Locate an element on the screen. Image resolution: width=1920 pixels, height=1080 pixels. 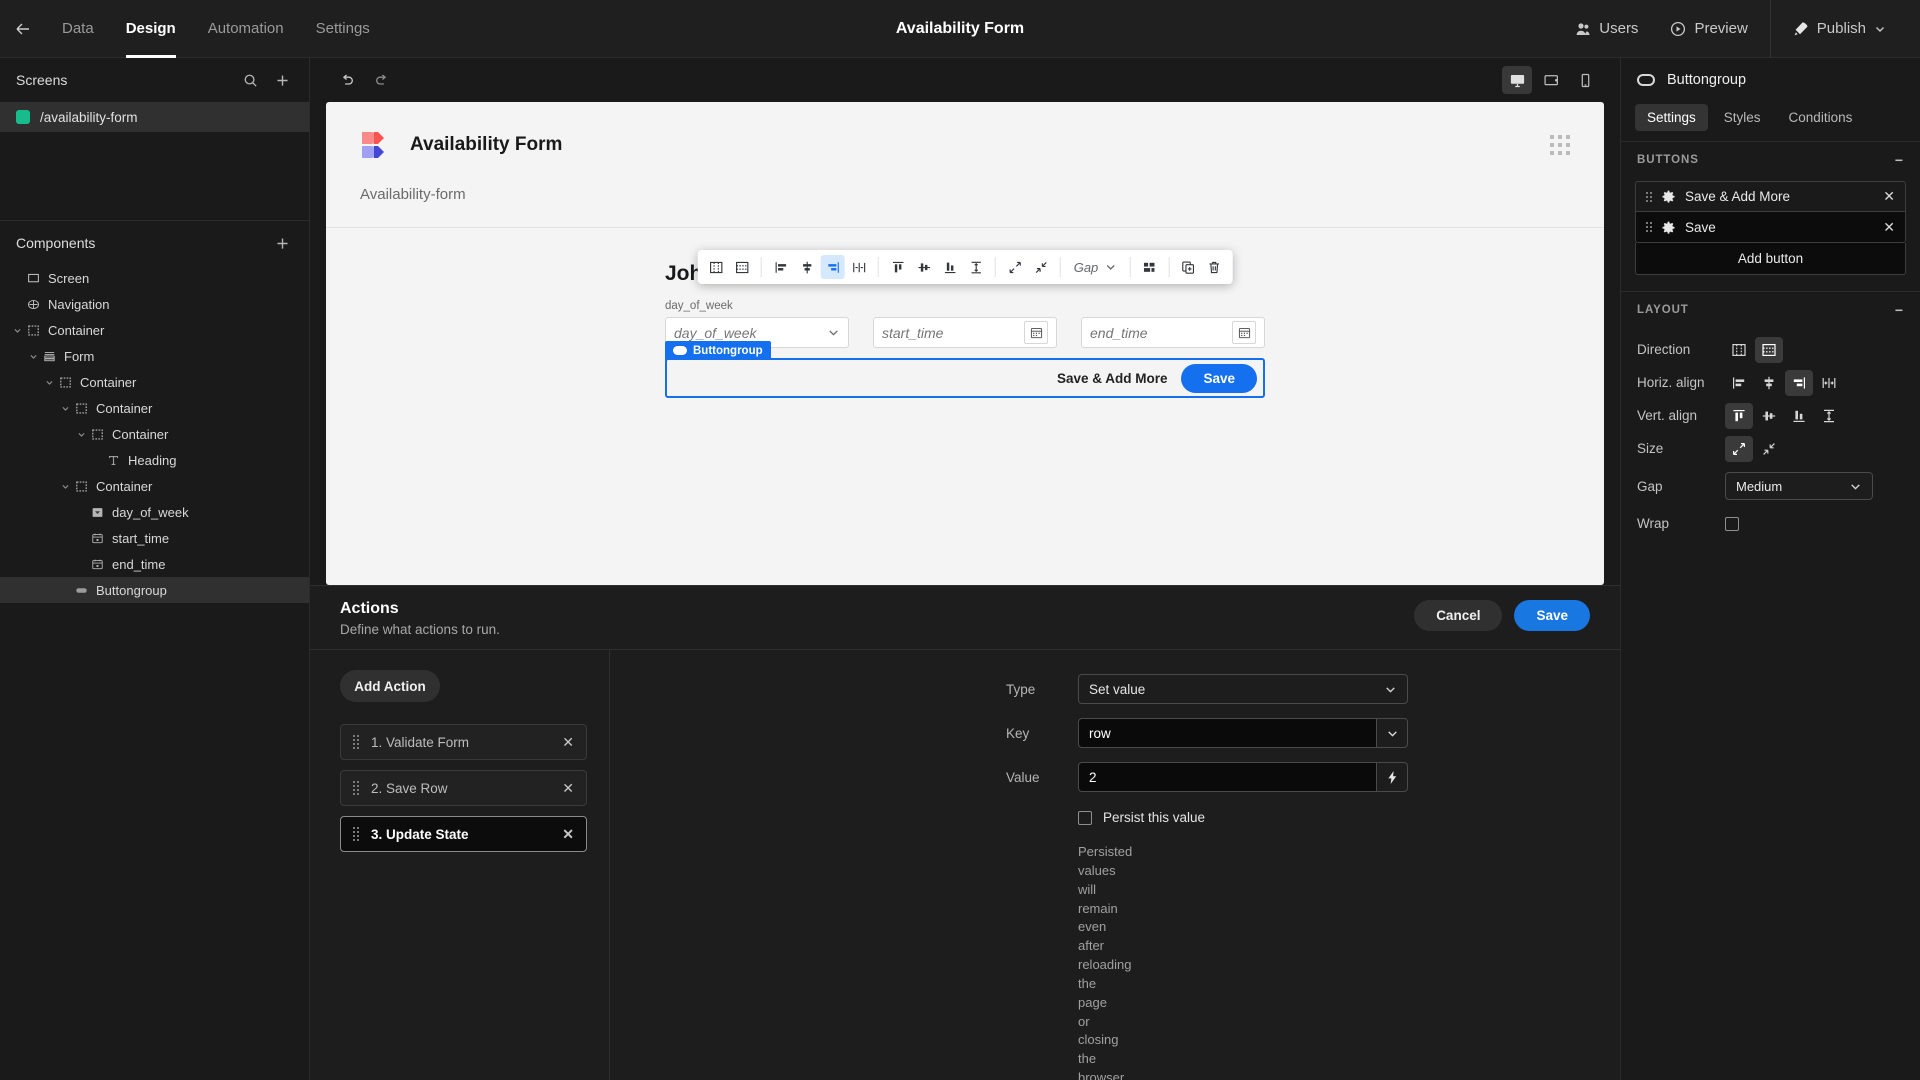
save-actions-button: Save is located at coordinates (1552, 615).